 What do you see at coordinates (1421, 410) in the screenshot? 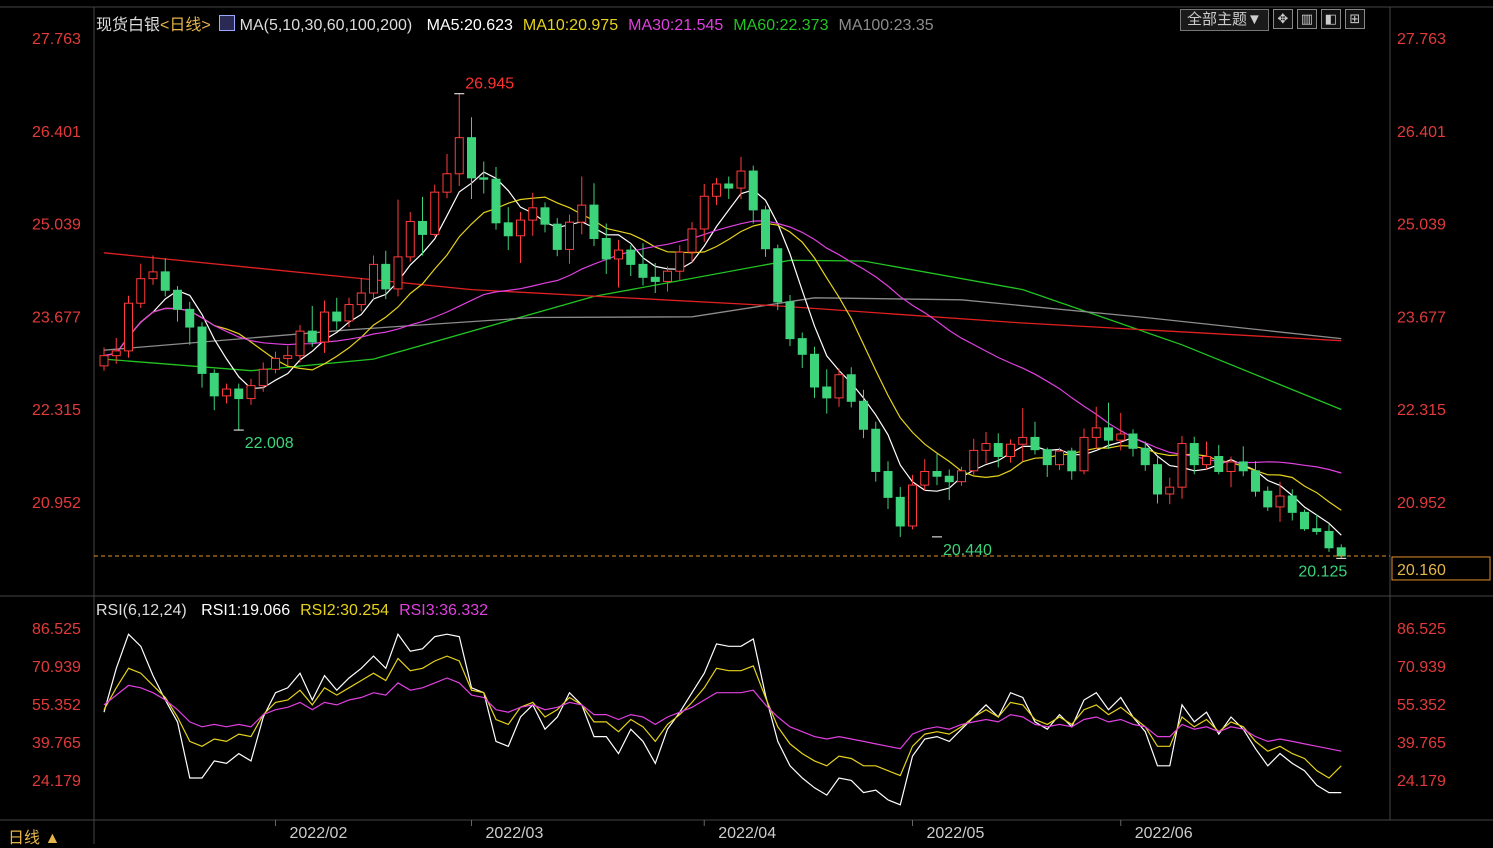
I see `y-tick-right-4: 22.315` at bounding box center [1421, 410].